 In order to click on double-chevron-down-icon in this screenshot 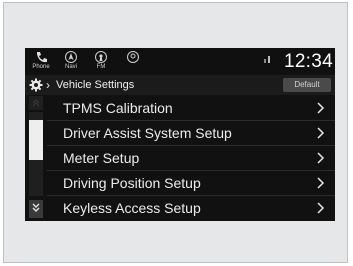, I will do `click(36, 207)`.